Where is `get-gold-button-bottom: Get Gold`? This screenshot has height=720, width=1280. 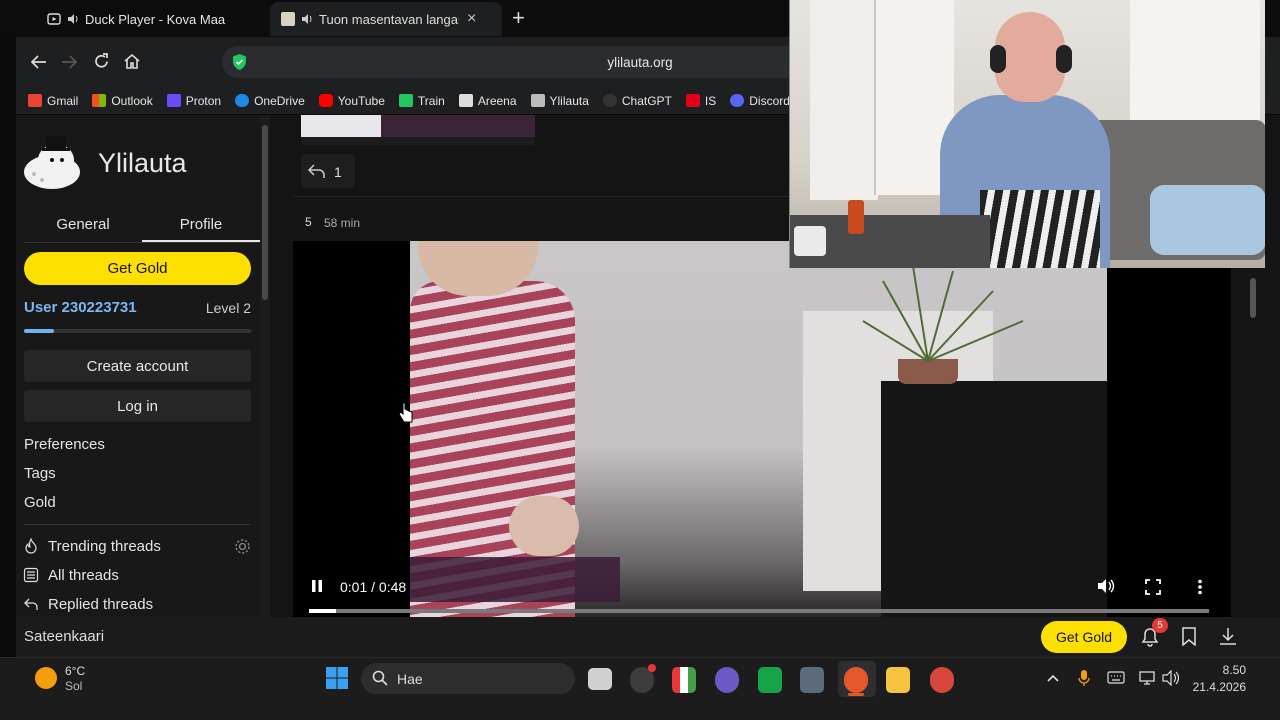 get-gold-button-bottom: Get Gold is located at coordinates (1084, 637).